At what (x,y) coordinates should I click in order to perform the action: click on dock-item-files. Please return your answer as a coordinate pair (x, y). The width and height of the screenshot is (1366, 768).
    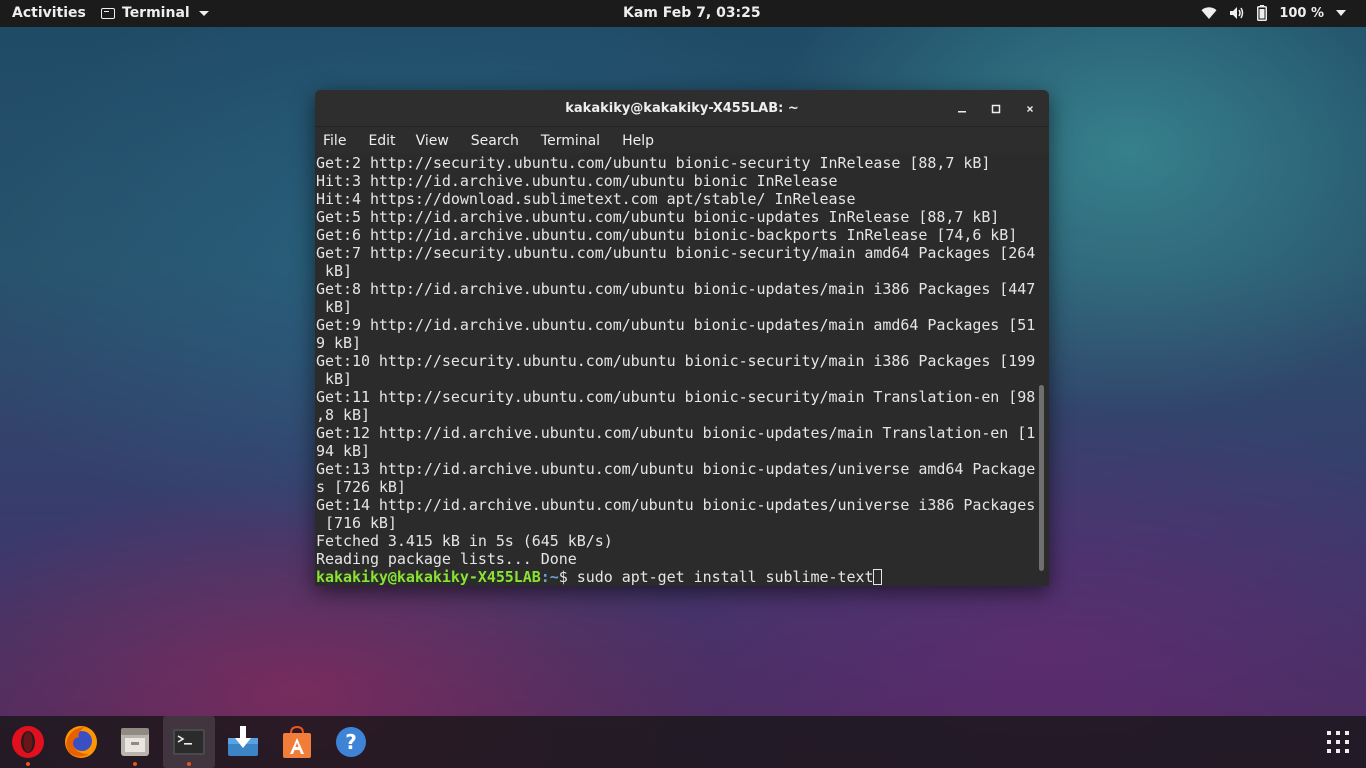
    Looking at the image, I should click on (135, 742).